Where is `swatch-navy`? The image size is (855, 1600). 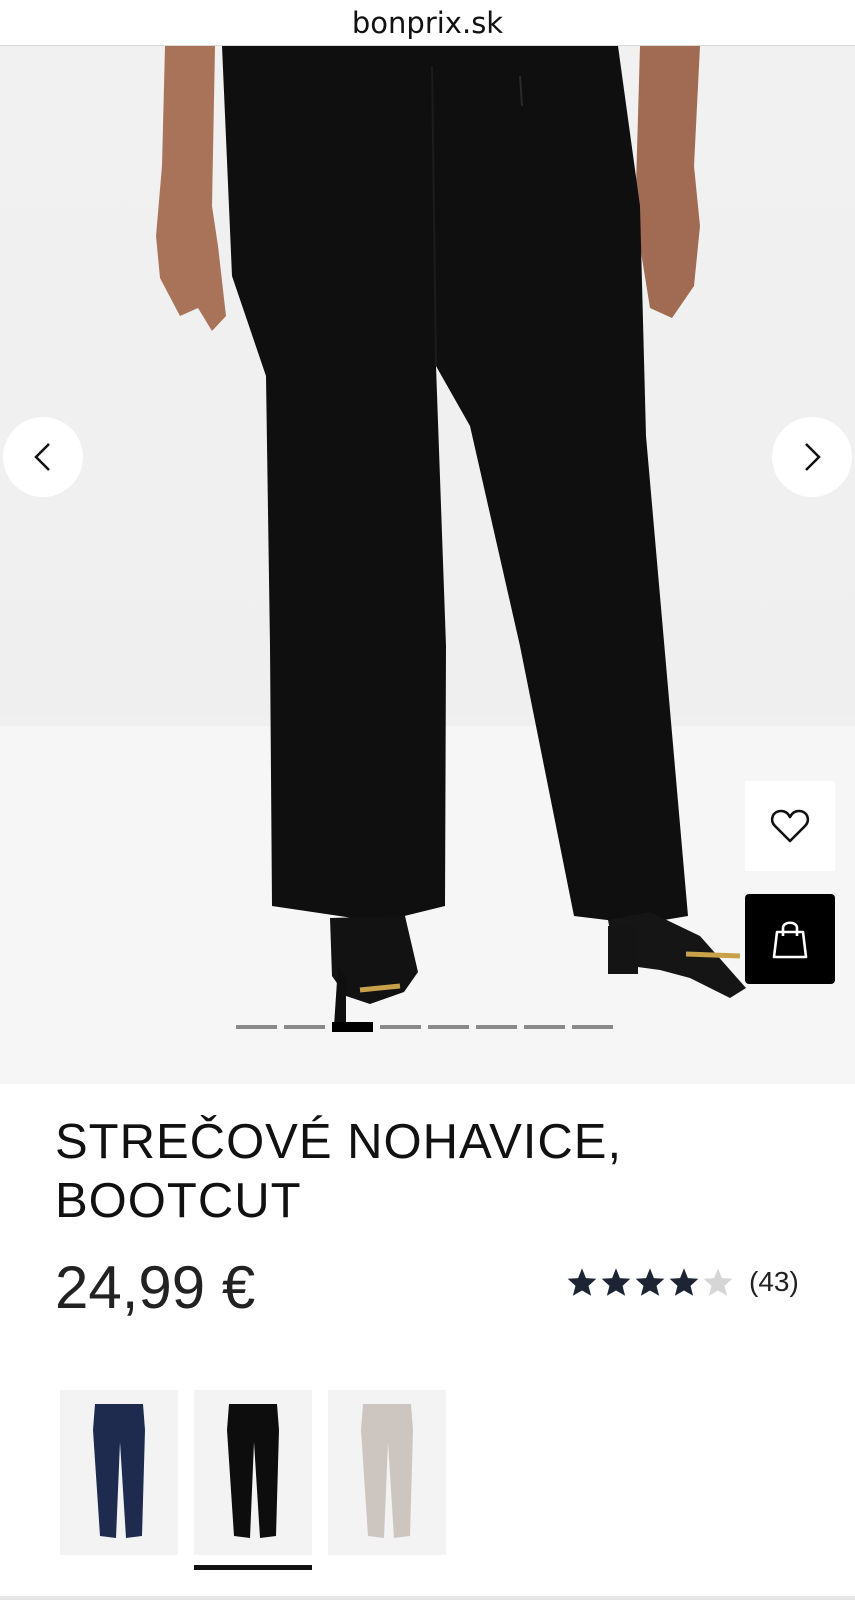 swatch-navy is located at coordinates (119, 1472).